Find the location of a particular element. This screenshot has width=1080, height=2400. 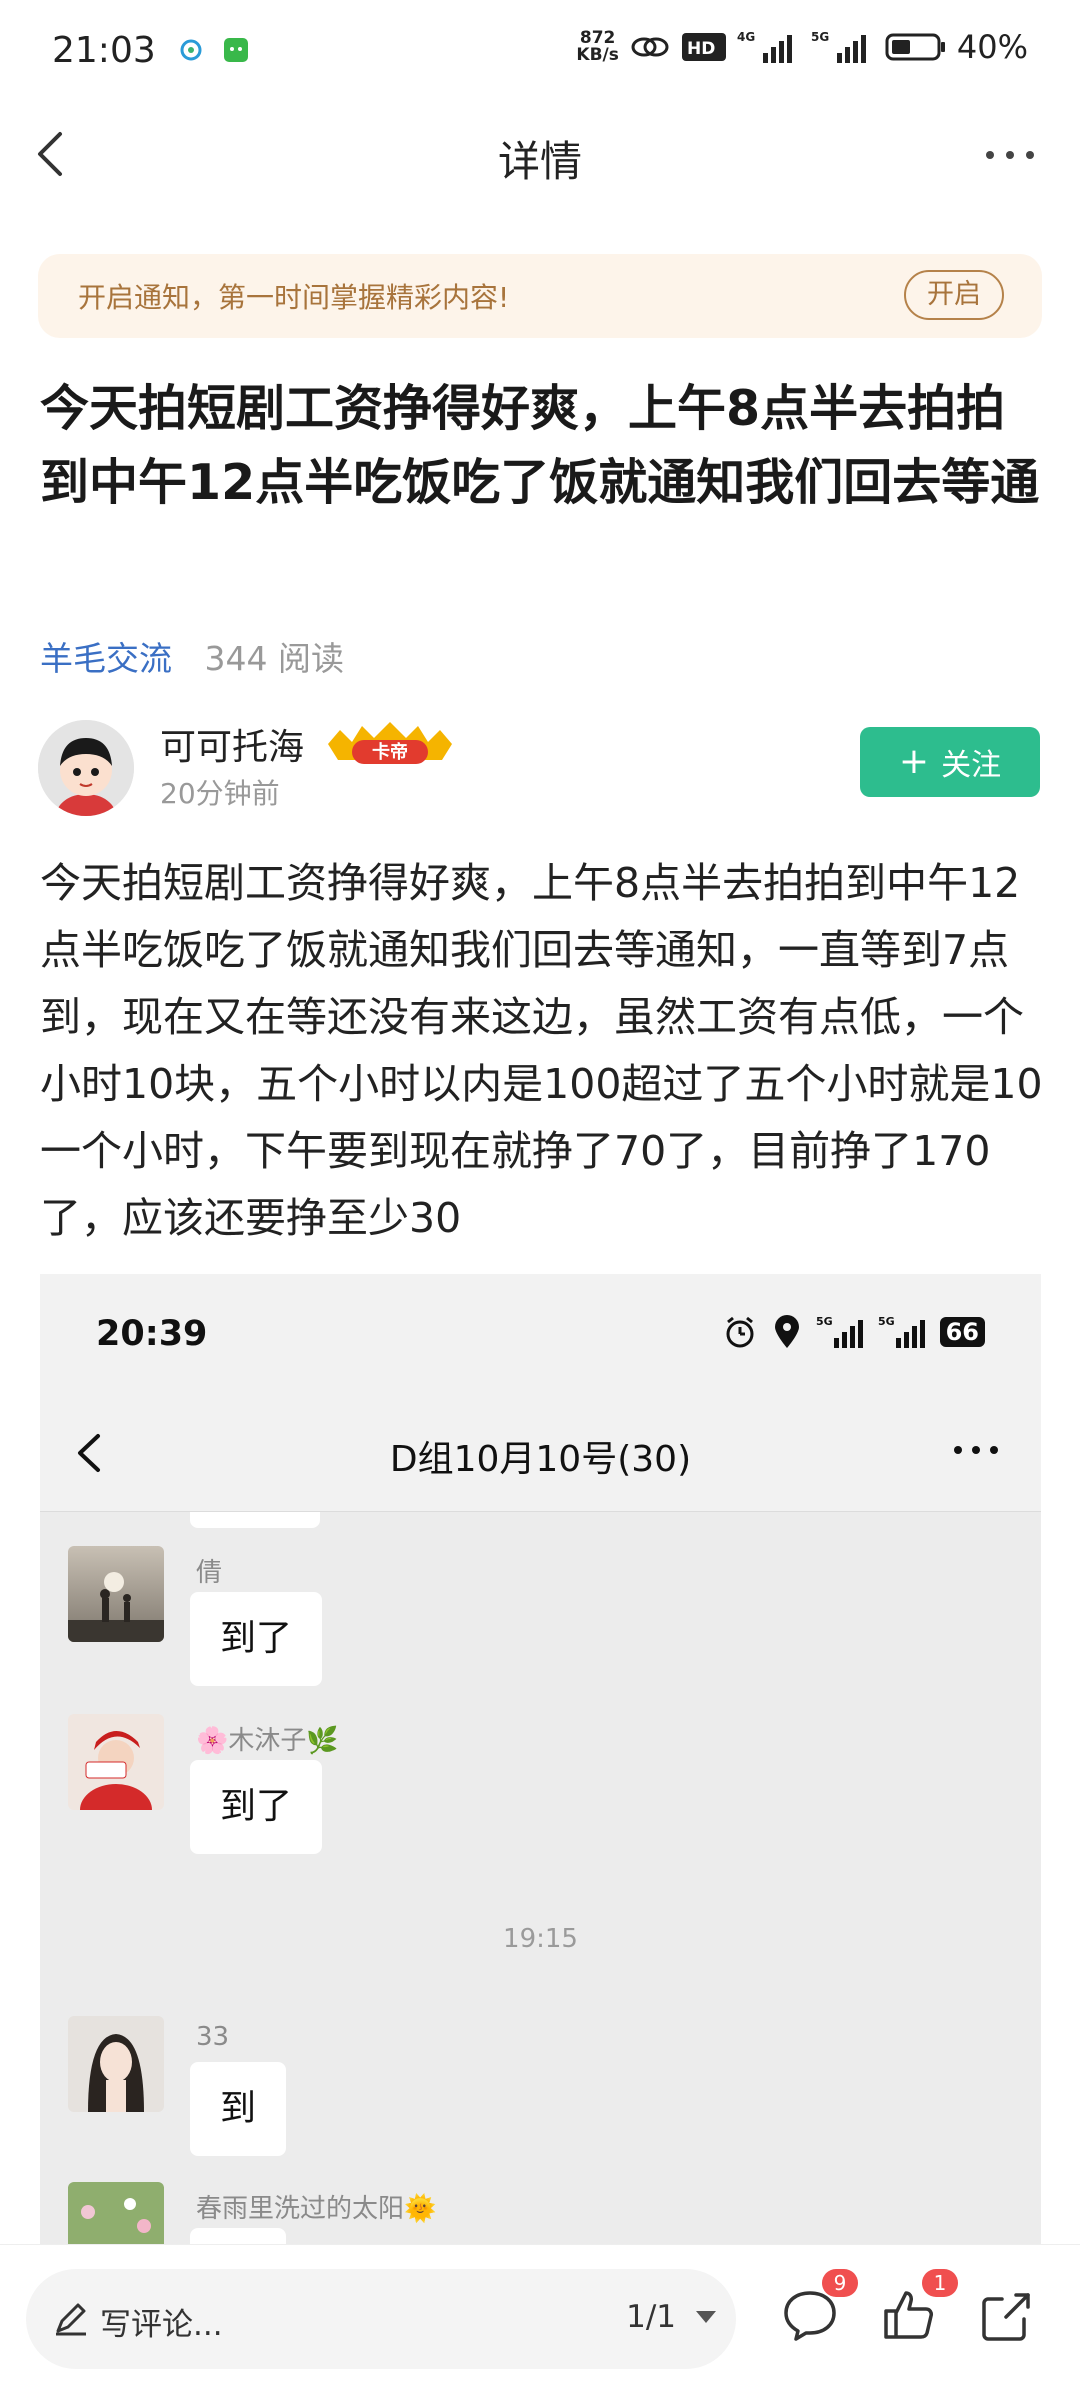

sync-notification-icon is located at coordinates (191, 50).